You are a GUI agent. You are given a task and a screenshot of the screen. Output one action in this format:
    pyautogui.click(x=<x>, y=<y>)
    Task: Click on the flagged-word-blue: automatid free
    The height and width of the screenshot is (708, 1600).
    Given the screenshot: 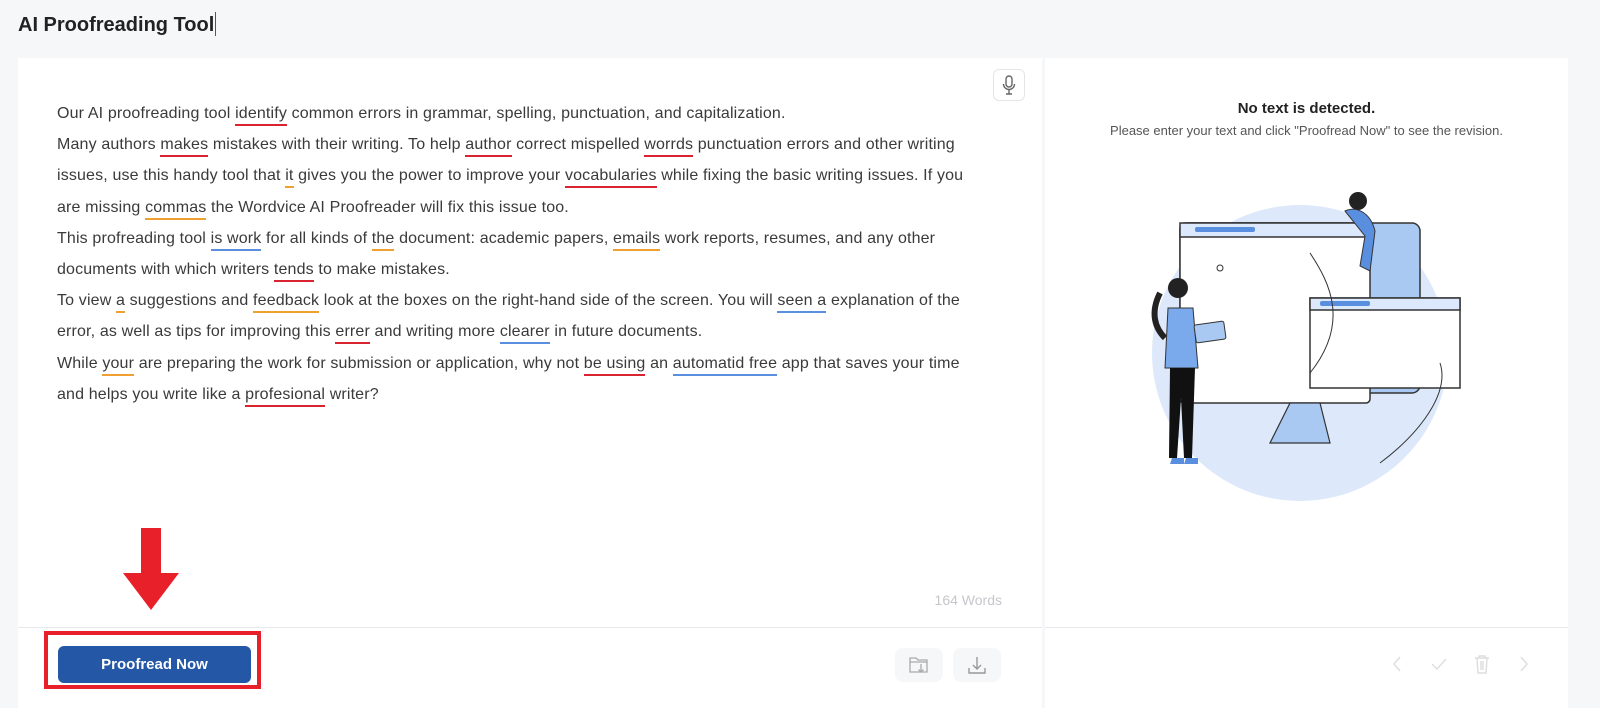 What is the action you would take?
    pyautogui.click(x=725, y=365)
    